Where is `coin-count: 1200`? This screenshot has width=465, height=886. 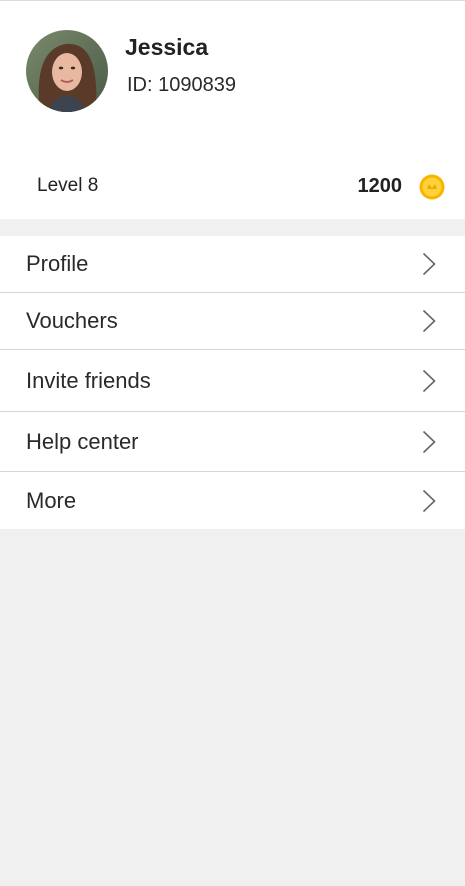 coin-count: 1200 is located at coordinates (380, 186).